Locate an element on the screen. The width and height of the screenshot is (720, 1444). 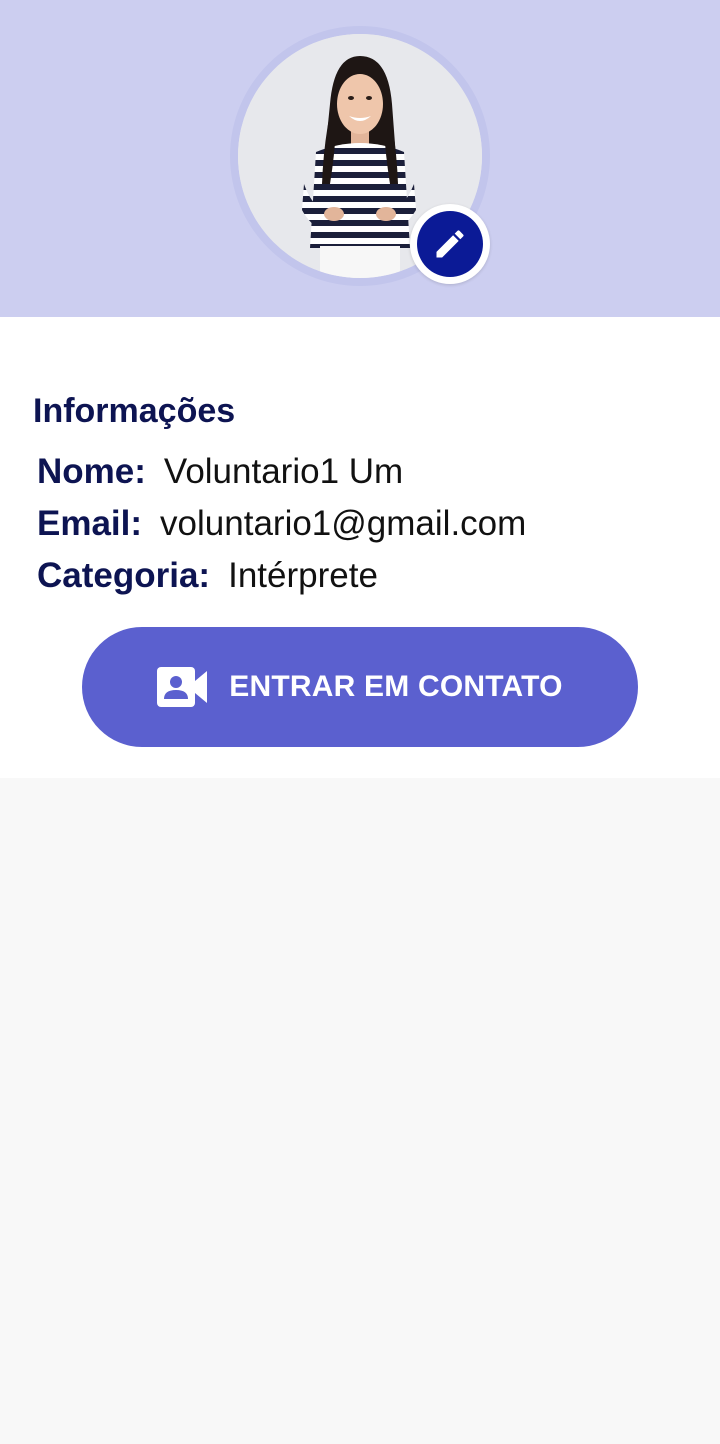
edit-photo-button is located at coordinates (450, 244).